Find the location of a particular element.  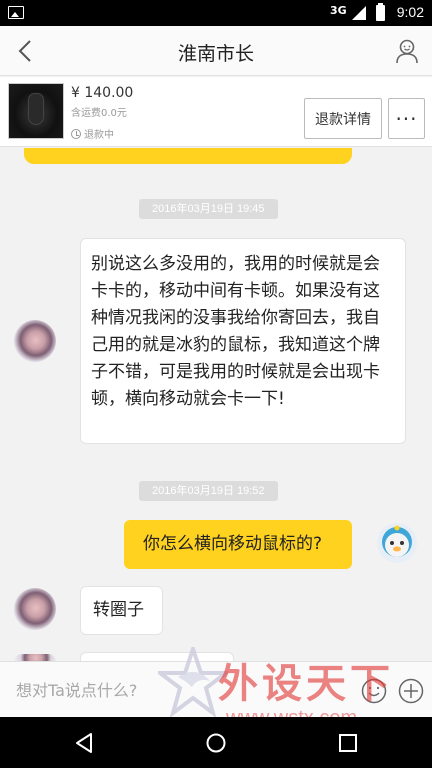

system-nav-bar is located at coordinates (216, 742).